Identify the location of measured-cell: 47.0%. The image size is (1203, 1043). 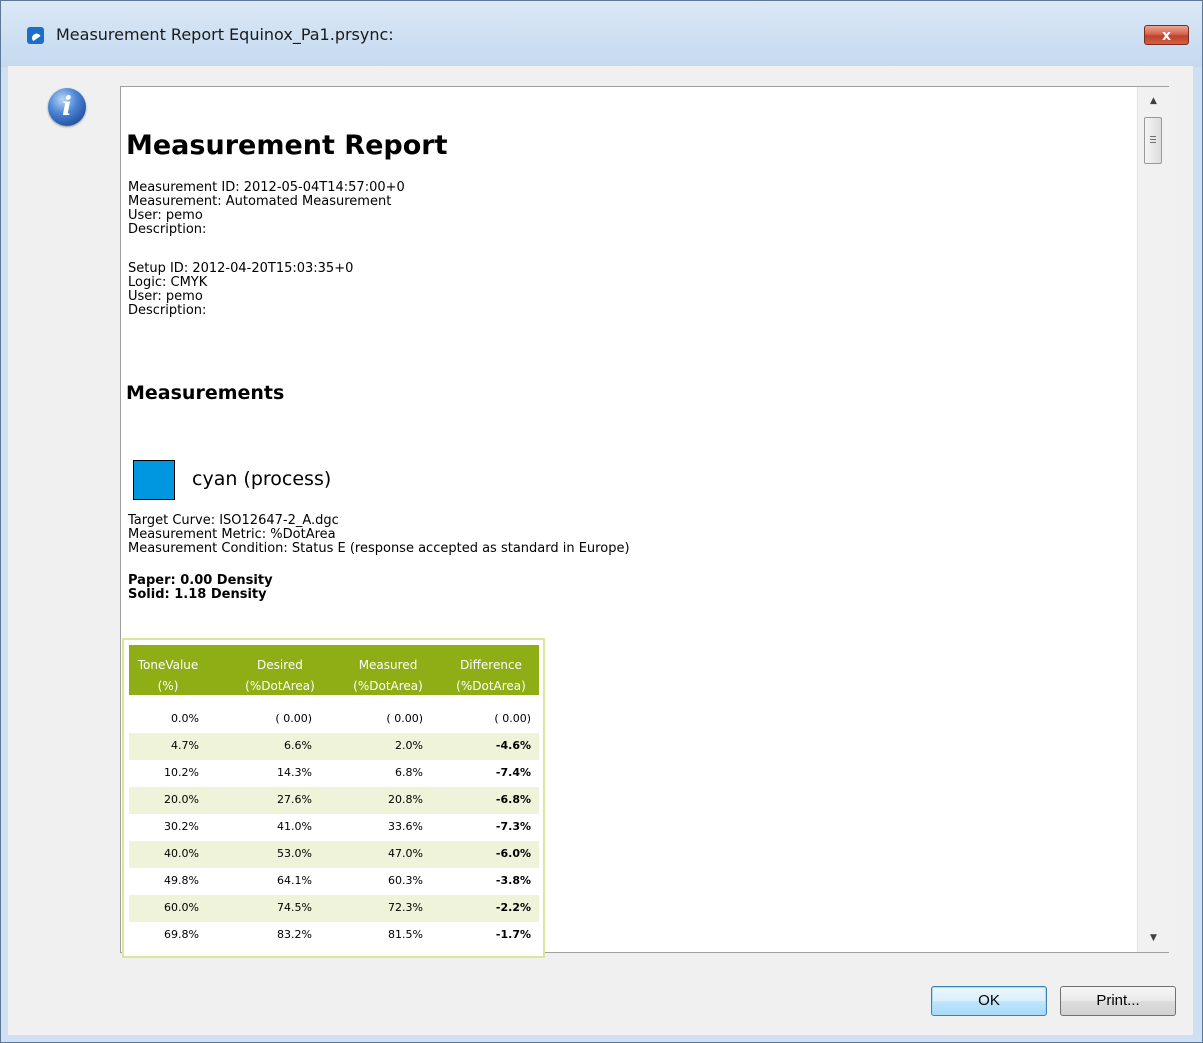
(405, 853).